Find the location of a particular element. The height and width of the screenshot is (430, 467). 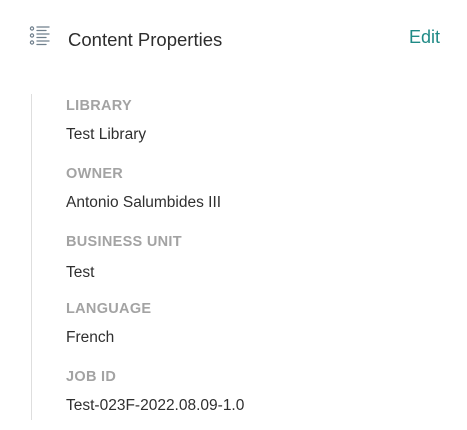

list-icon is located at coordinates (40, 36).